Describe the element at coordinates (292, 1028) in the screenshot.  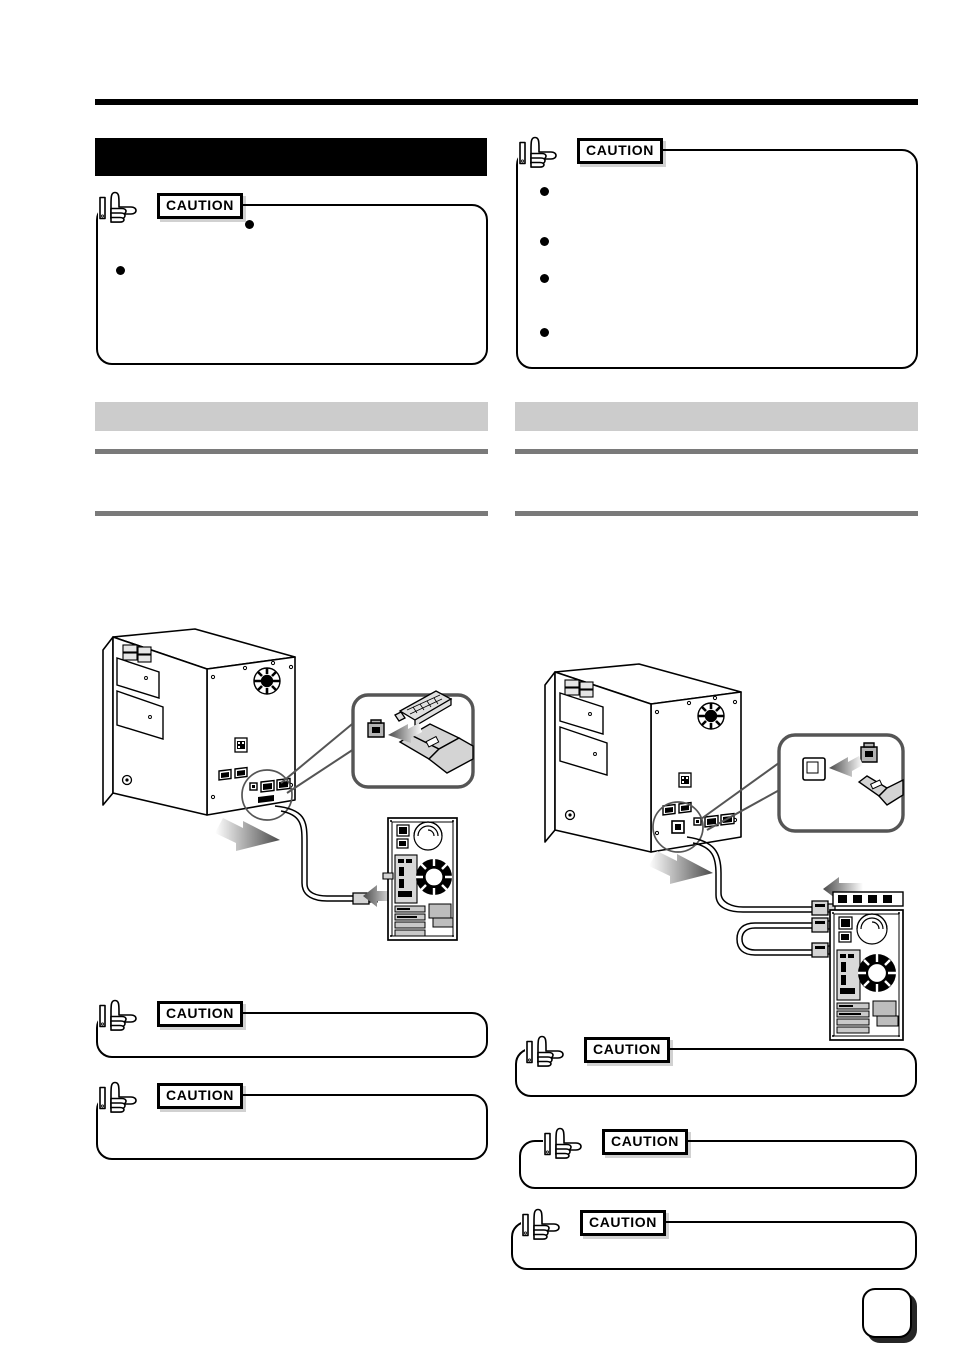
I see `left-caution-bottom-1: CAUTION` at that location.